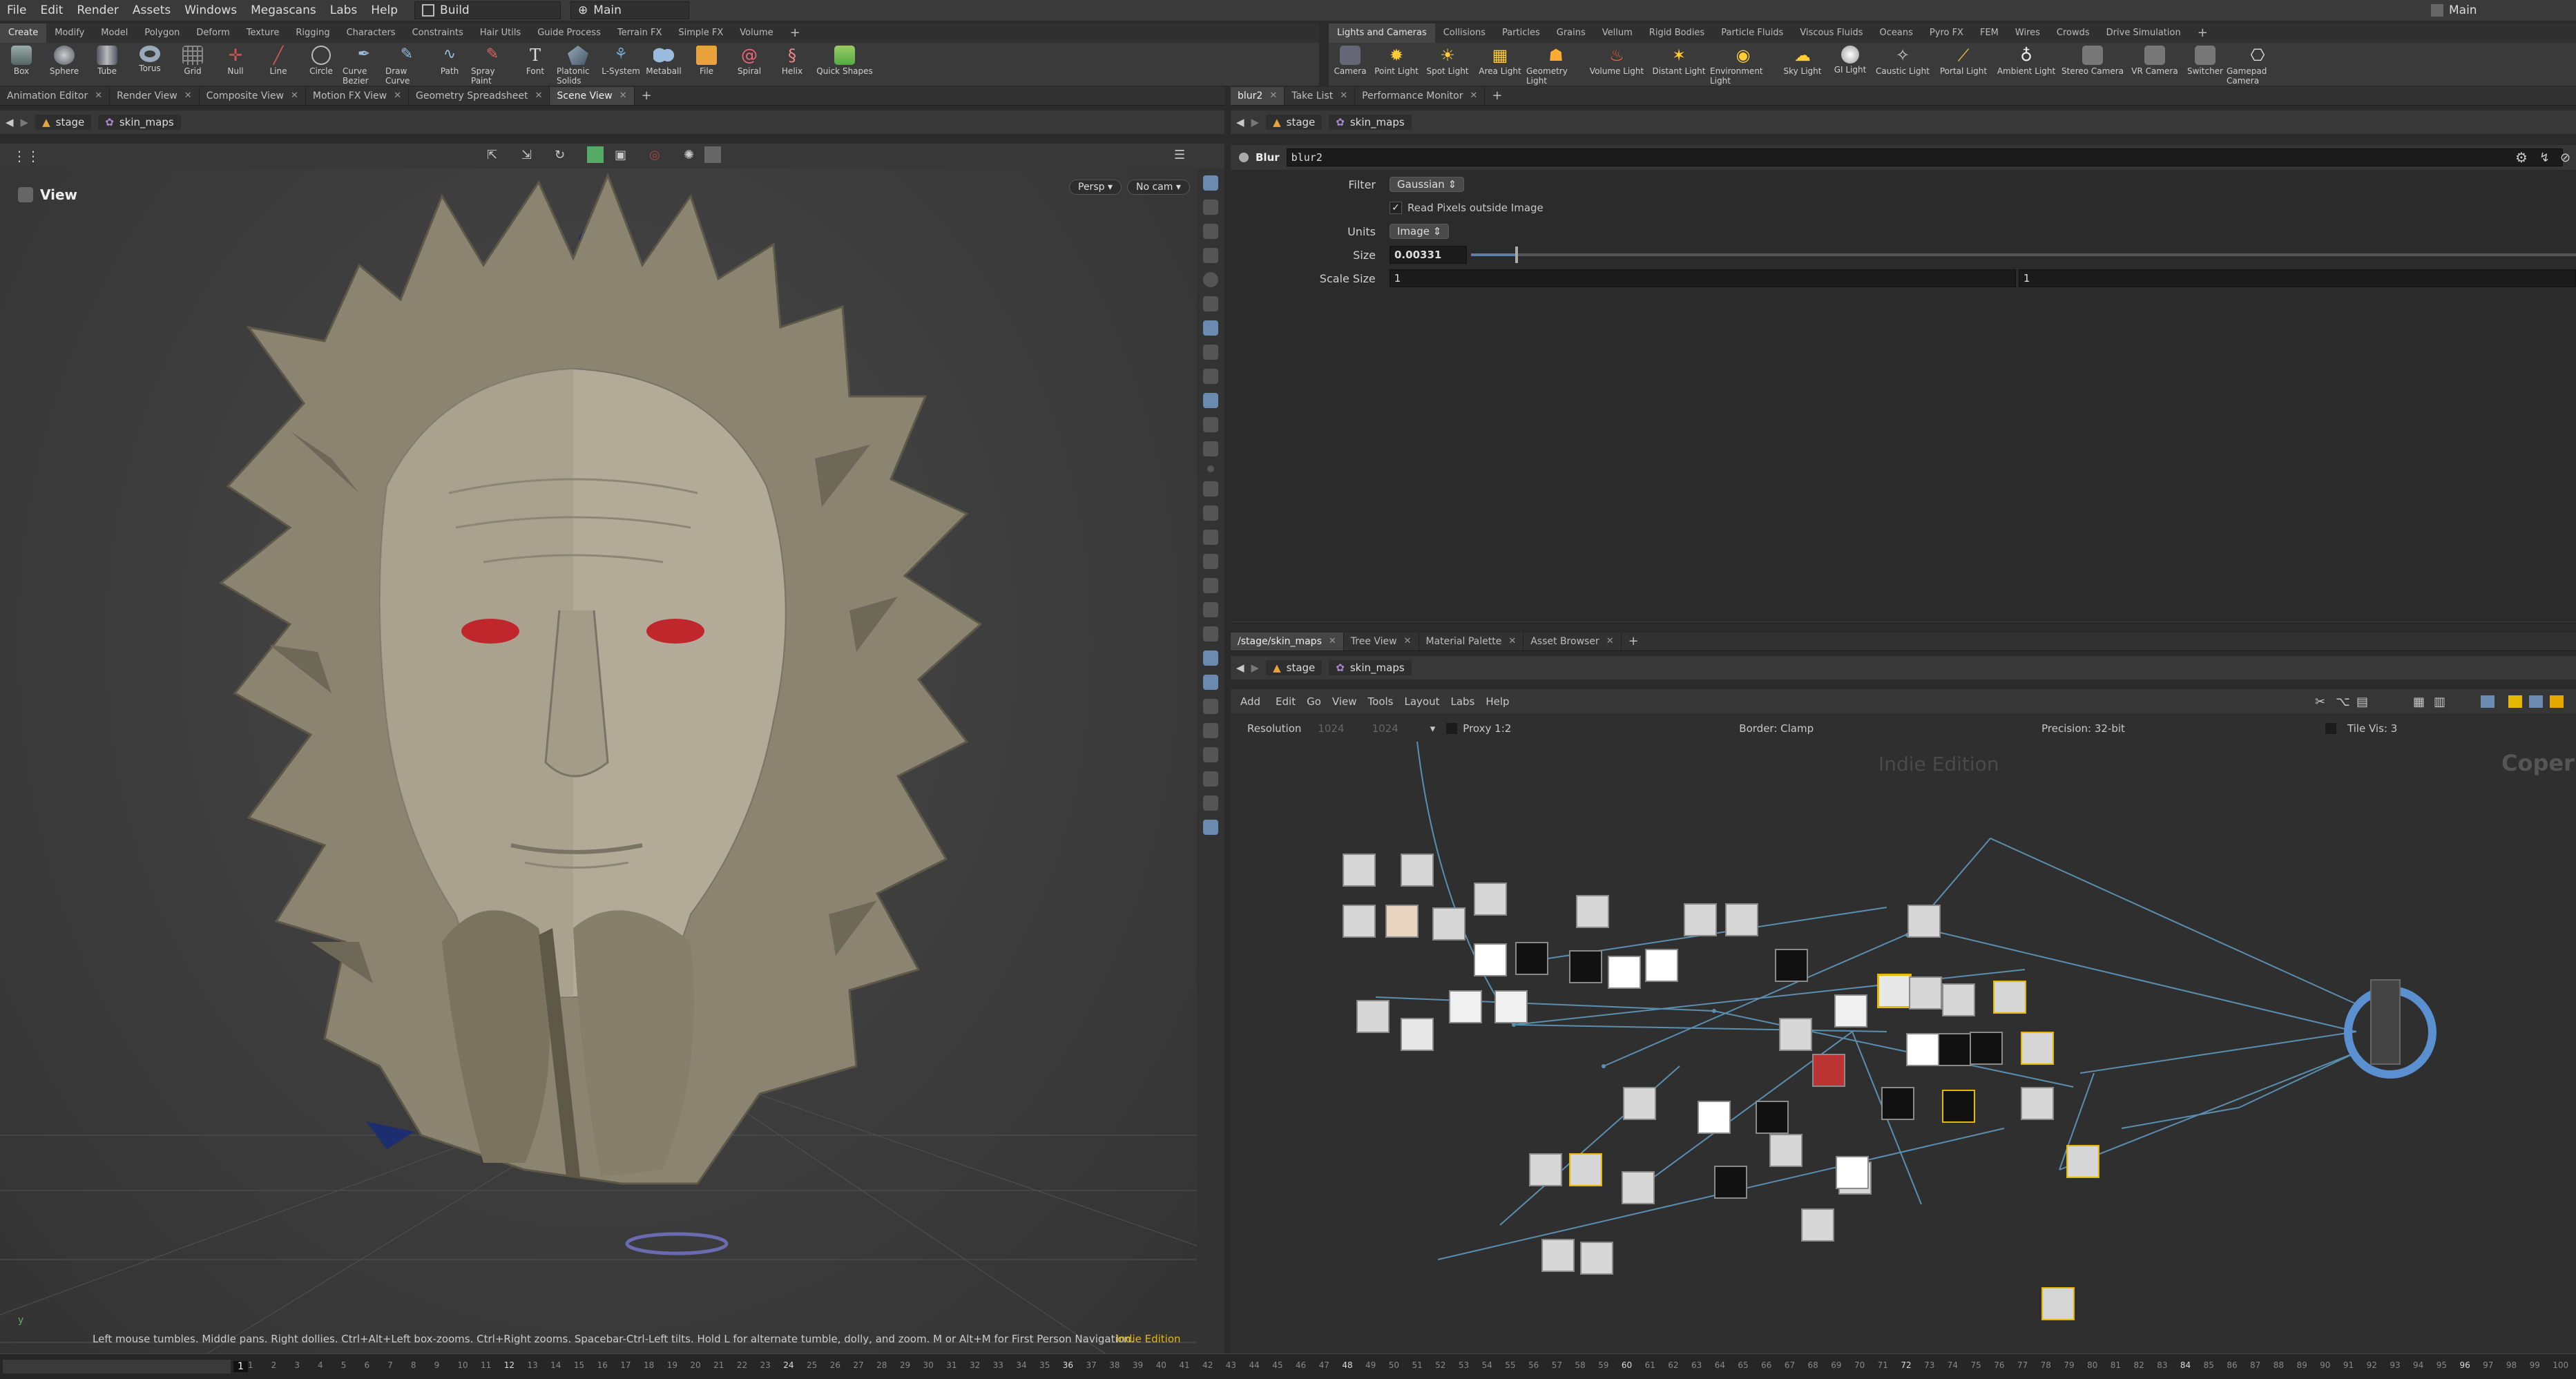 The height and width of the screenshot is (1379, 2576). Describe the element at coordinates (1210, 634) in the screenshot. I see `bbox-icon` at that location.